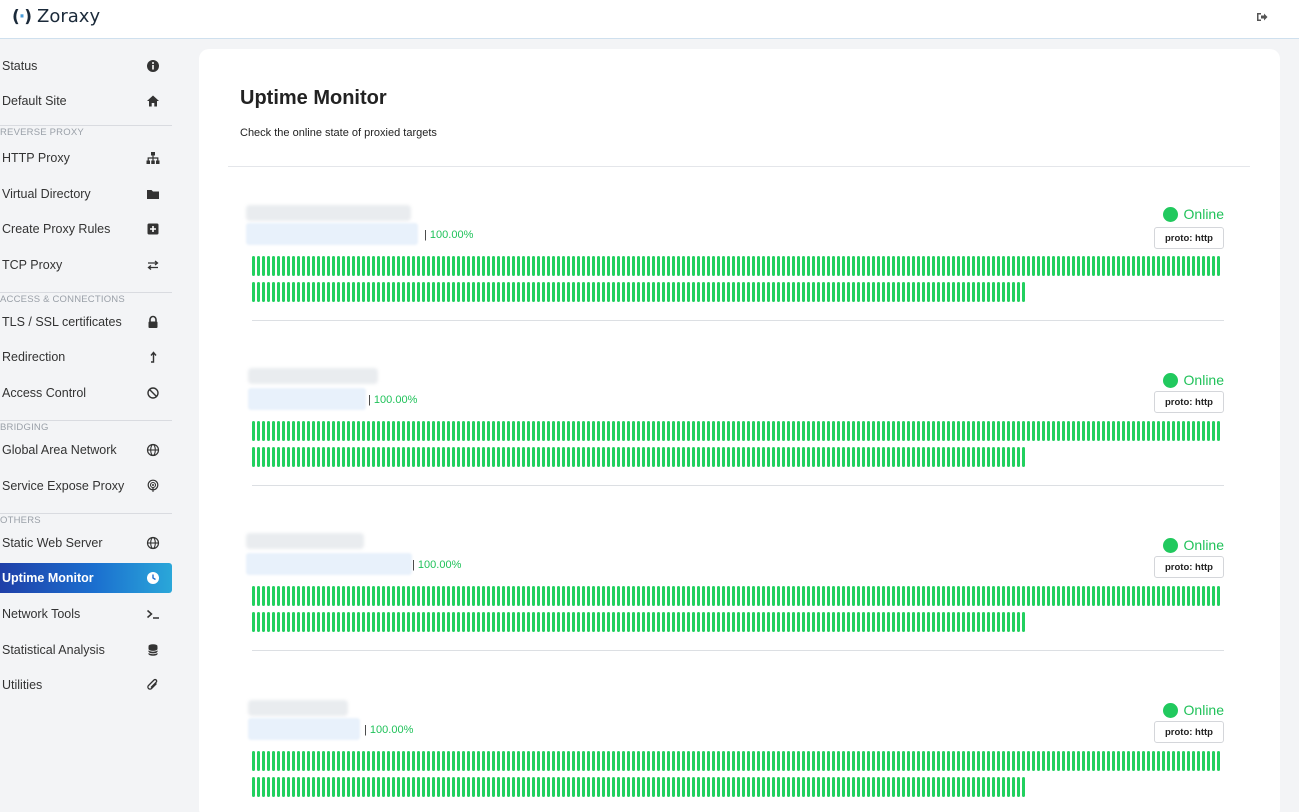 This screenshot has width=1299, height=812. What do you see at coordinates (152, 684) in the screenshot?
I see `paperclip-icon` at bounding box center [152, 684].